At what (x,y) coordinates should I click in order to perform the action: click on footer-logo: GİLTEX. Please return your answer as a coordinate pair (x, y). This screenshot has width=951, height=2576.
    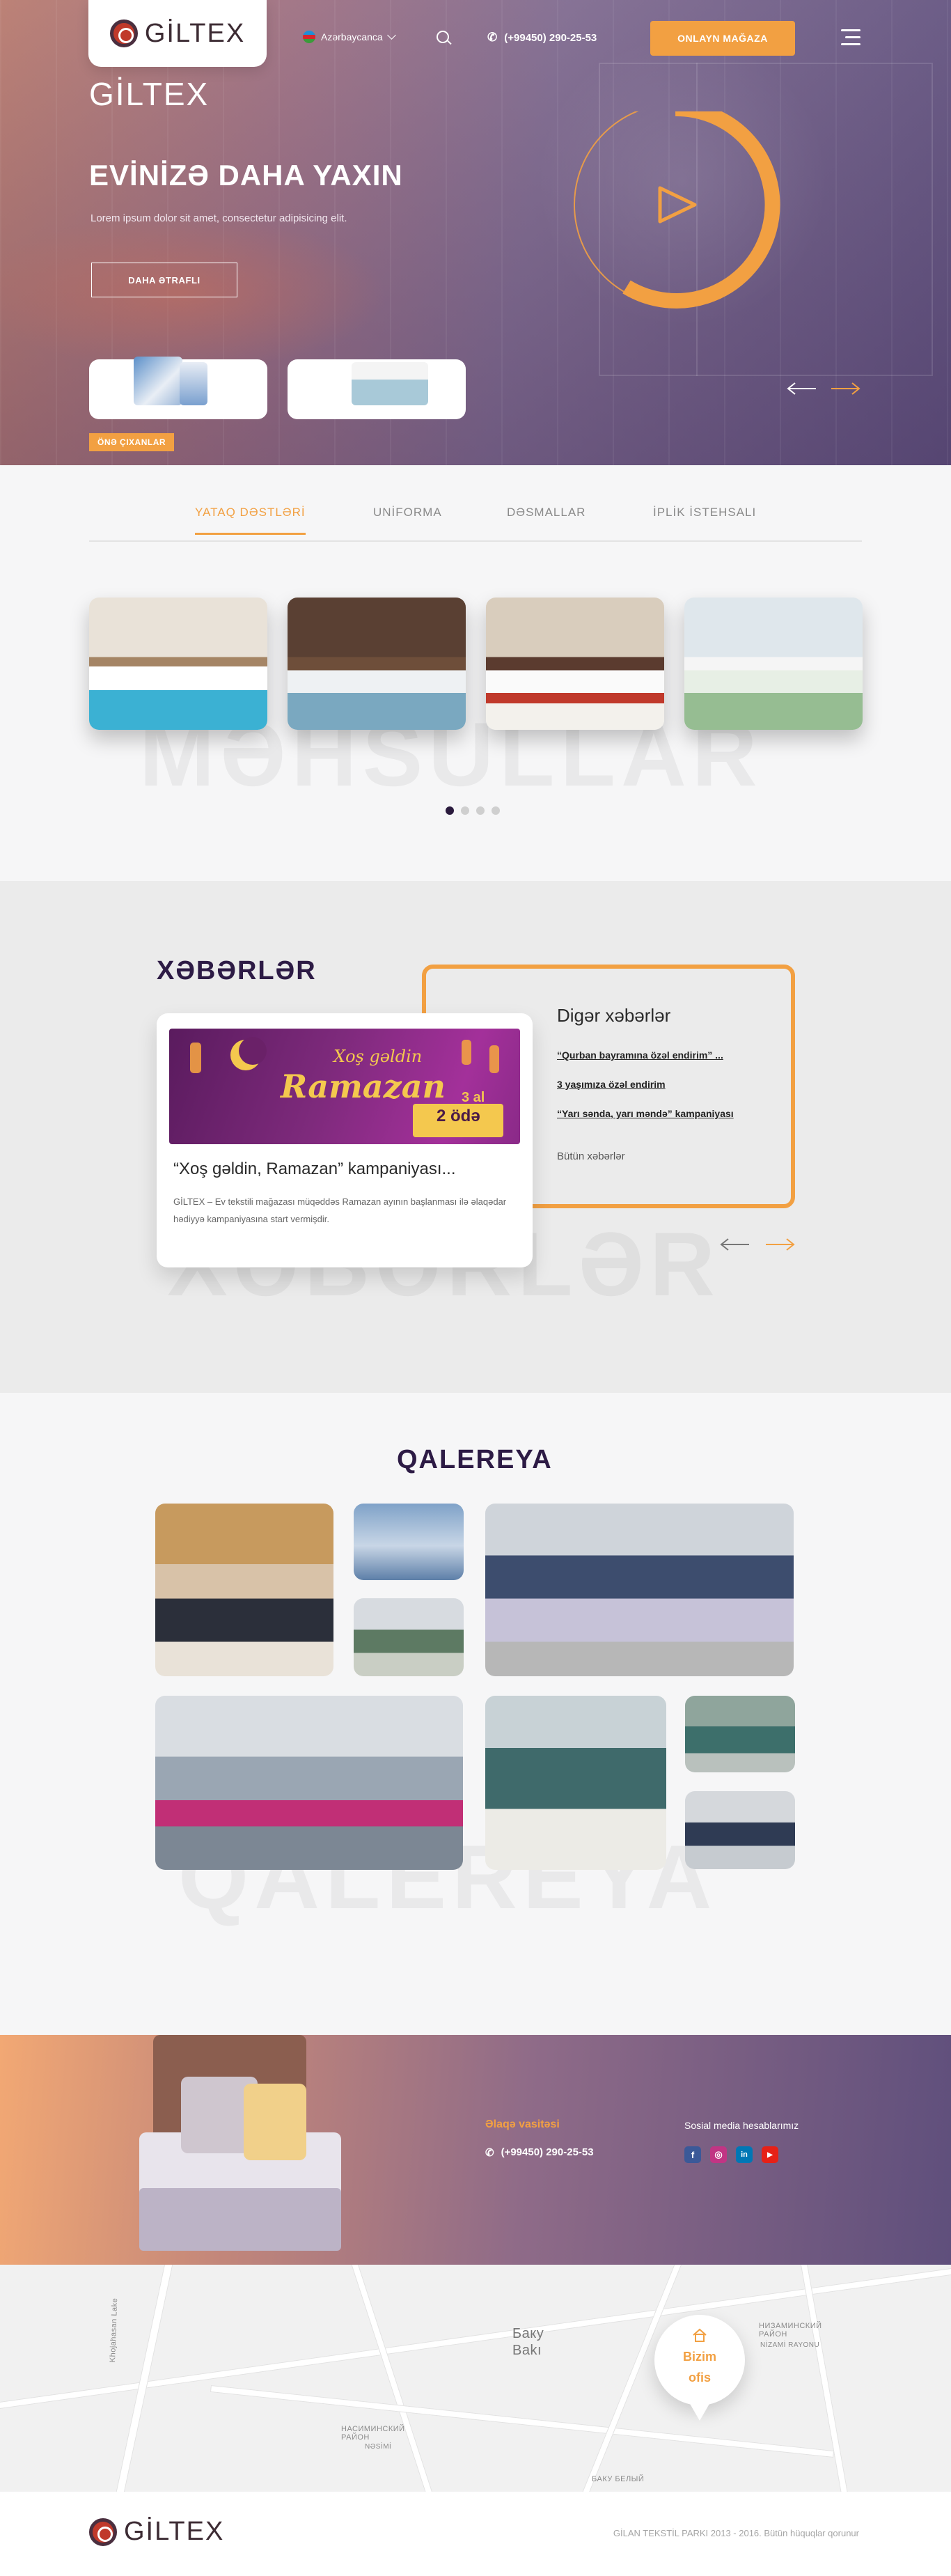
    Looking at the image, I should click on (156, 2532).